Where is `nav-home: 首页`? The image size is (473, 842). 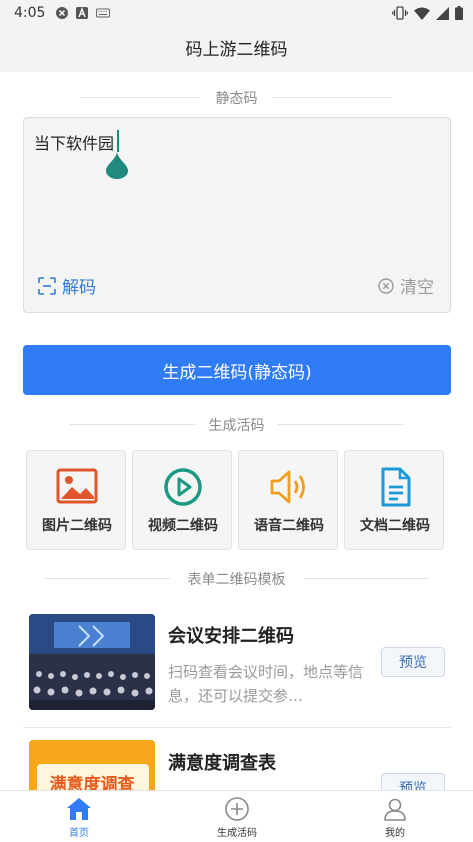
nav-home: 首页 is located at coordinates (79, 816).